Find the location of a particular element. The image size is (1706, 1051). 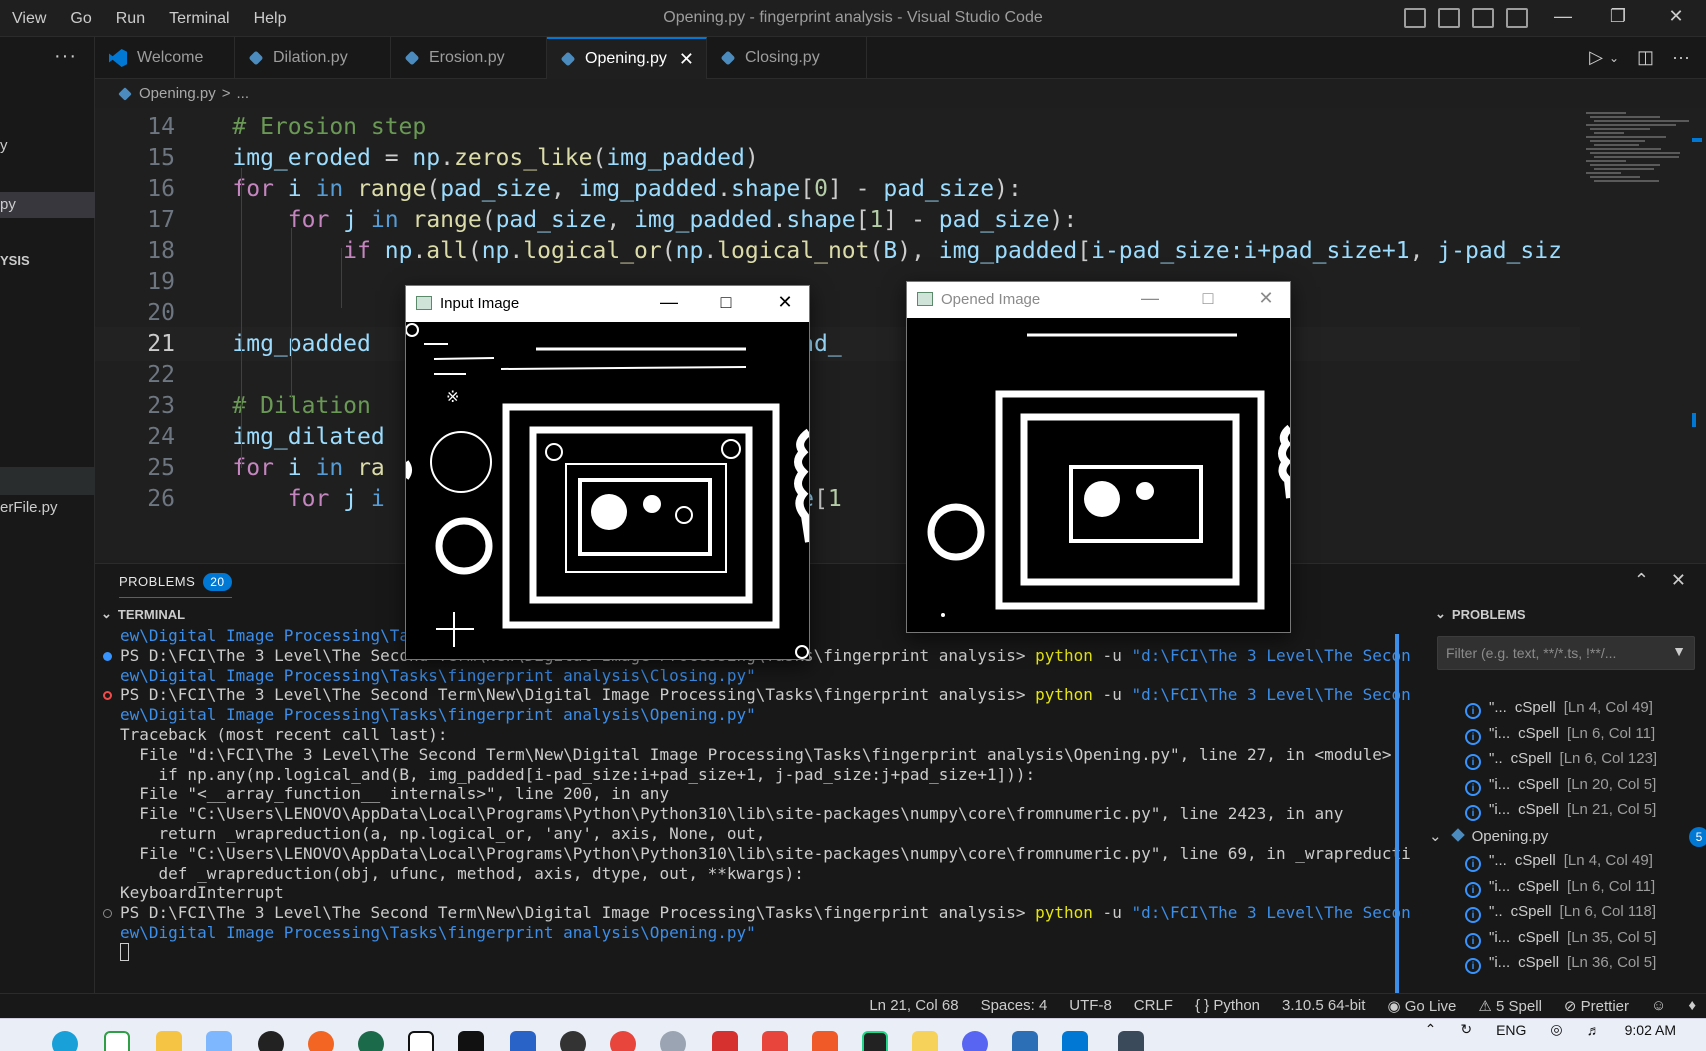

toggle-primary-sidebar-icon is located at coordinates (1415, 18).